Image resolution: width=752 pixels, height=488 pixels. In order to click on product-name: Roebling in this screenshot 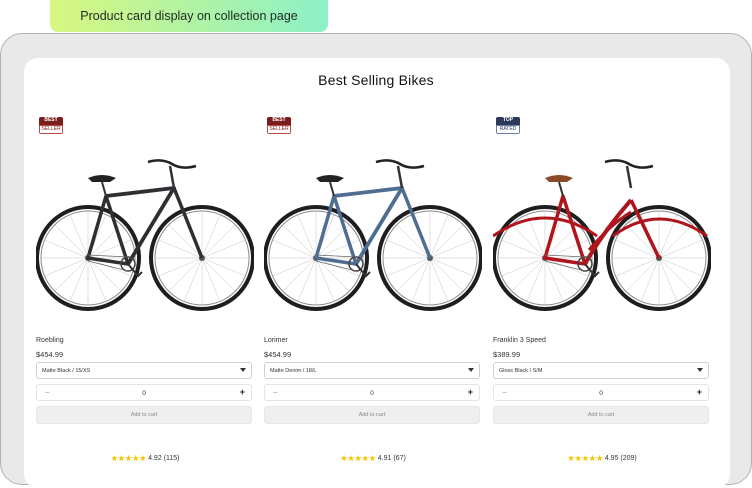, I will do `click(50, 340)`.